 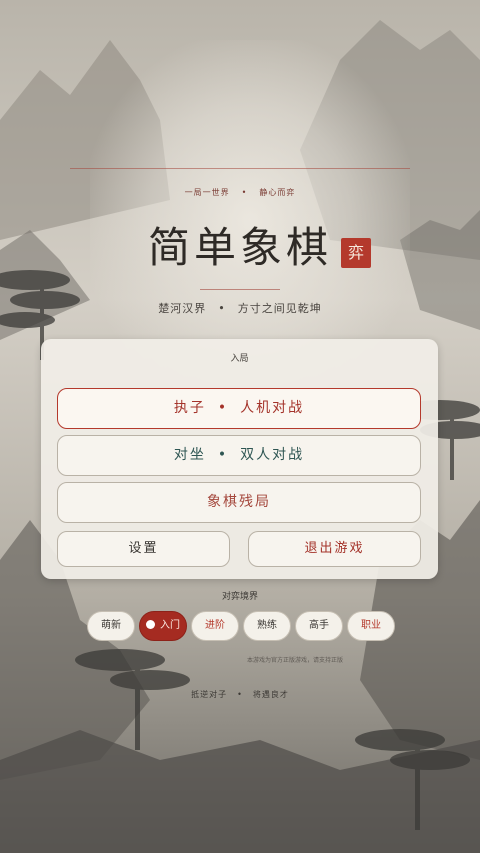 I want to click on endgame-button: 象棋残局, so click(x=239, y=502).